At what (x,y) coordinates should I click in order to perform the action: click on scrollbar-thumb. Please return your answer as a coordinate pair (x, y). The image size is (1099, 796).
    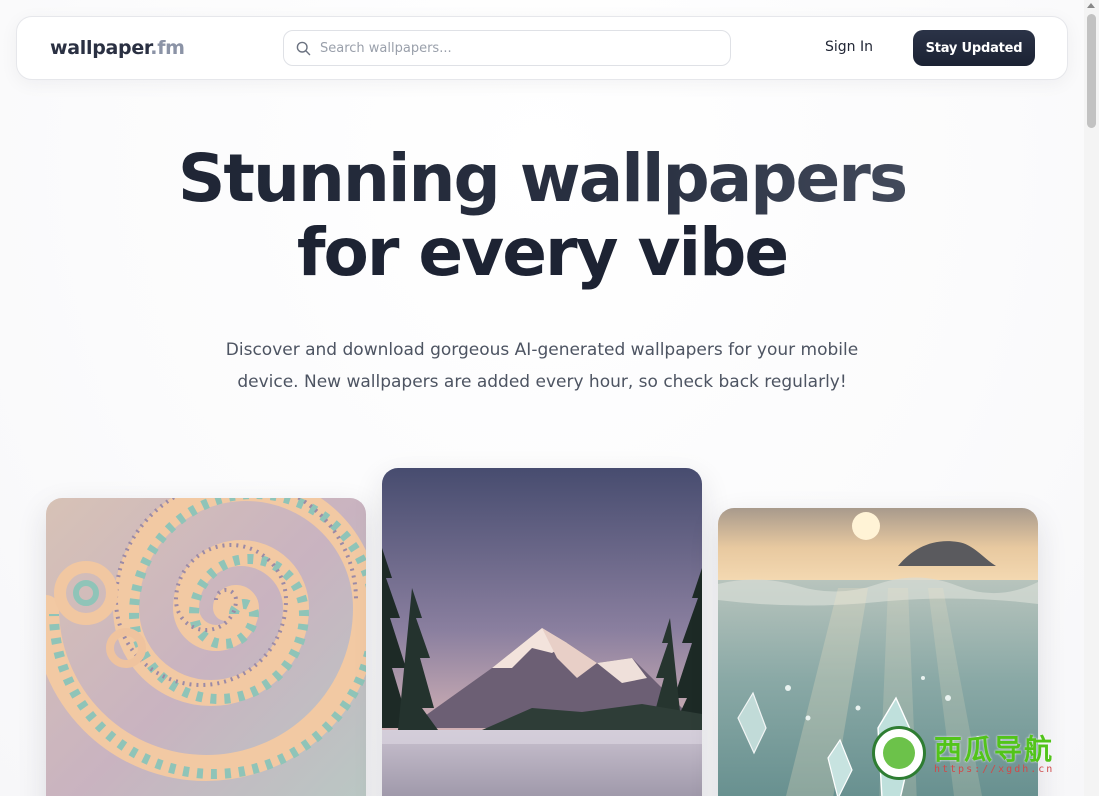
    Looking at the image, I should click on (1091, 71).